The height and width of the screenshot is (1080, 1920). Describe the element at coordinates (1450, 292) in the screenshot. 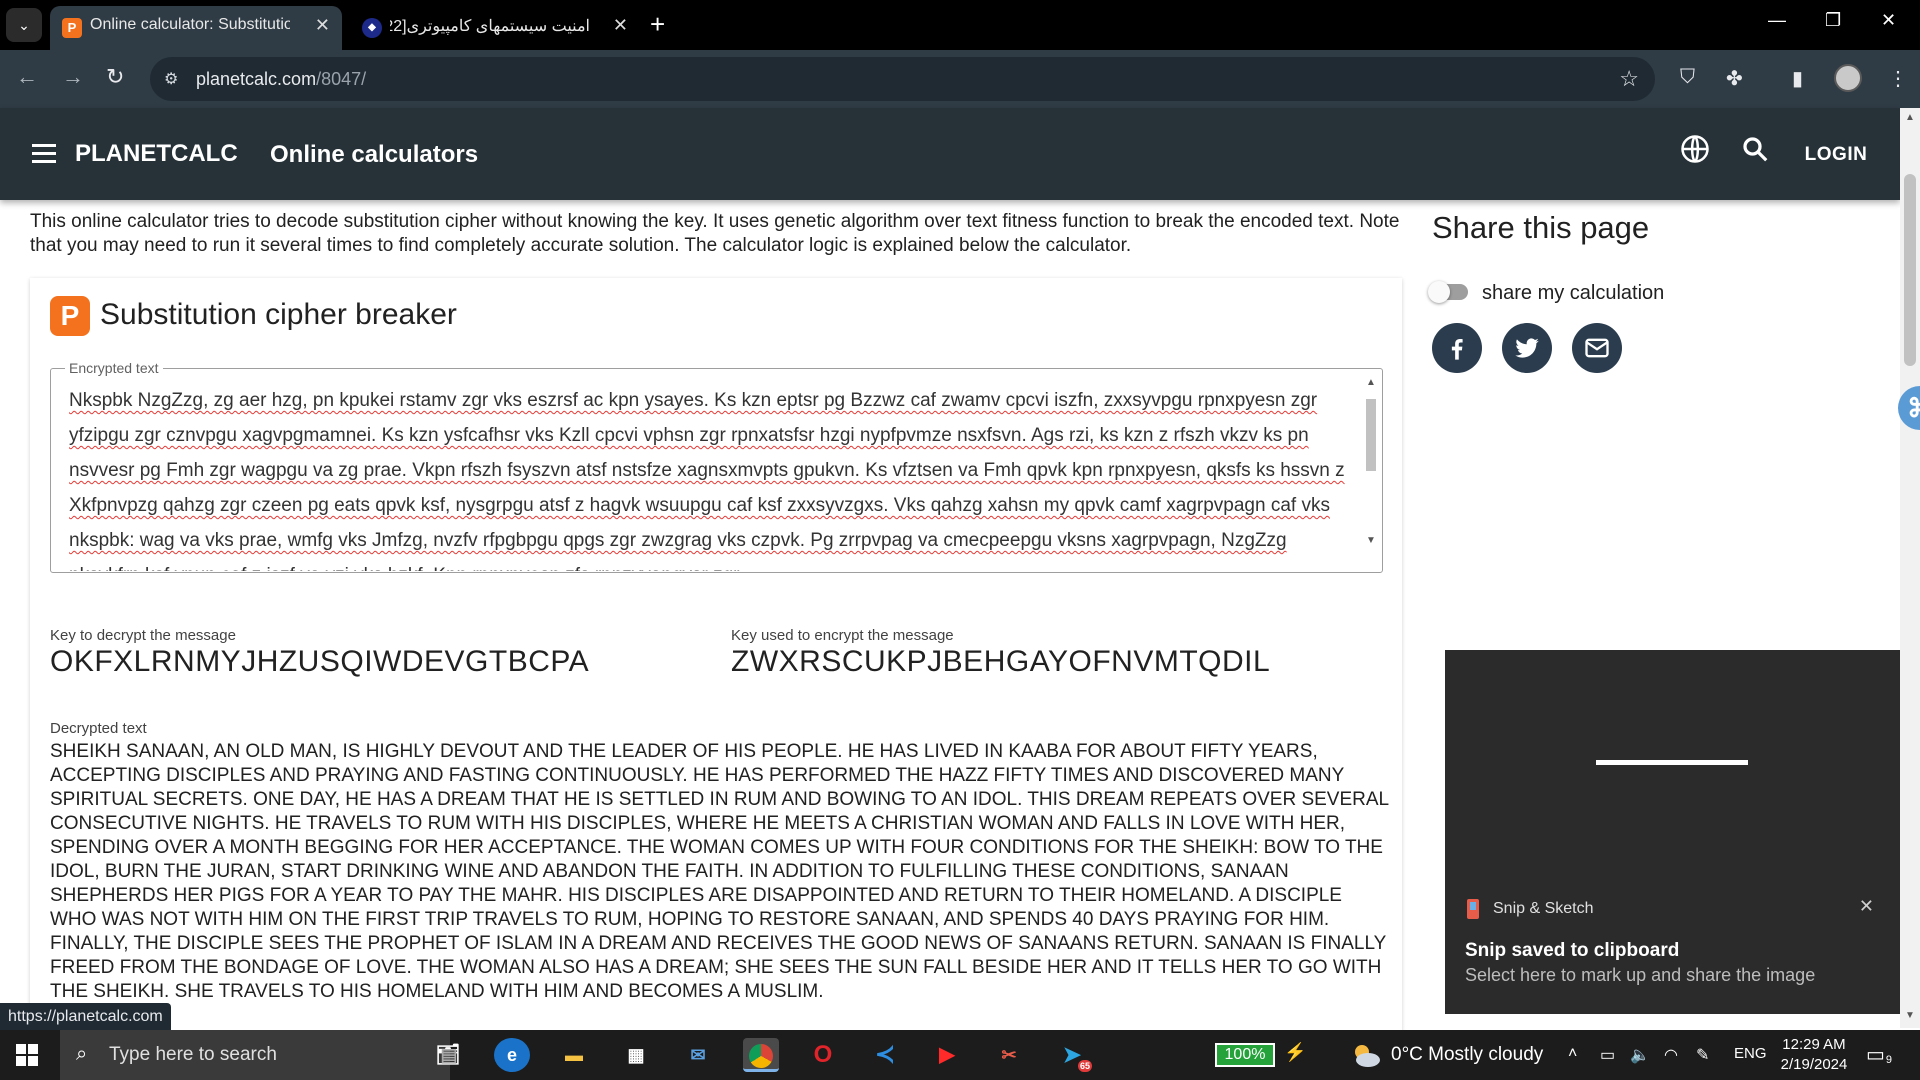

I see `share-calculation-toggle` at that location.